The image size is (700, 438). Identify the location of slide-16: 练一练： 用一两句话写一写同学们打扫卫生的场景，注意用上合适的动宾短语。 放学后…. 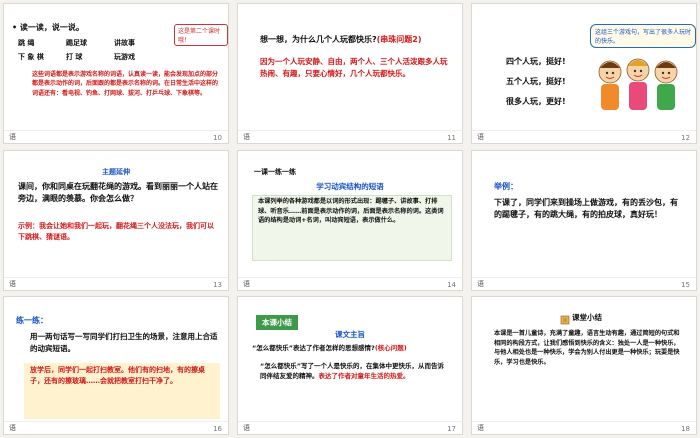
(116, 365).